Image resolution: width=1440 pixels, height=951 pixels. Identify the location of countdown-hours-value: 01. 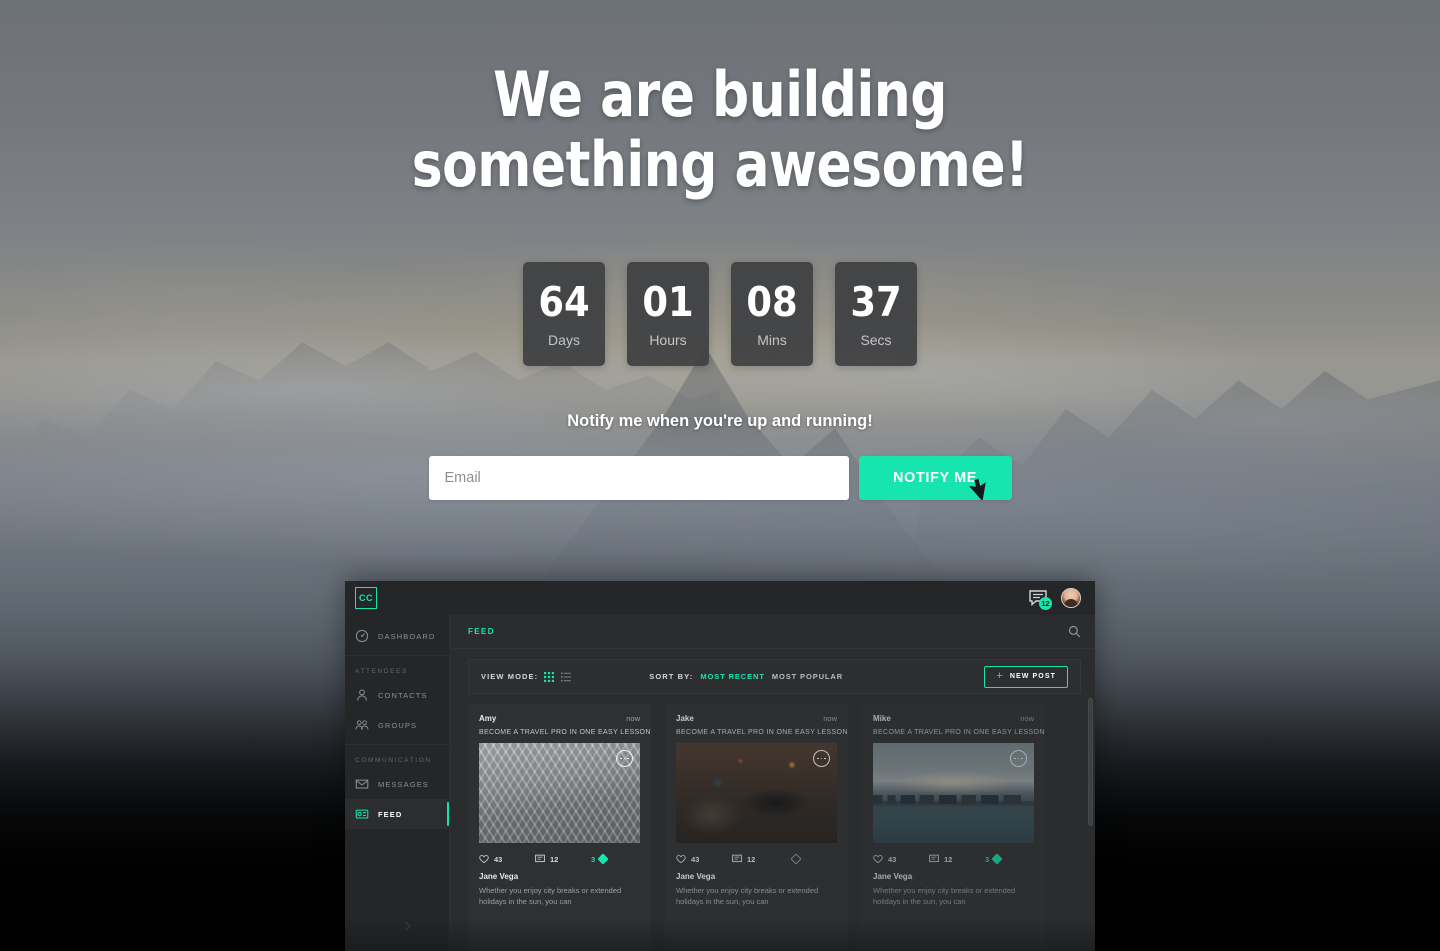
(668, 302).